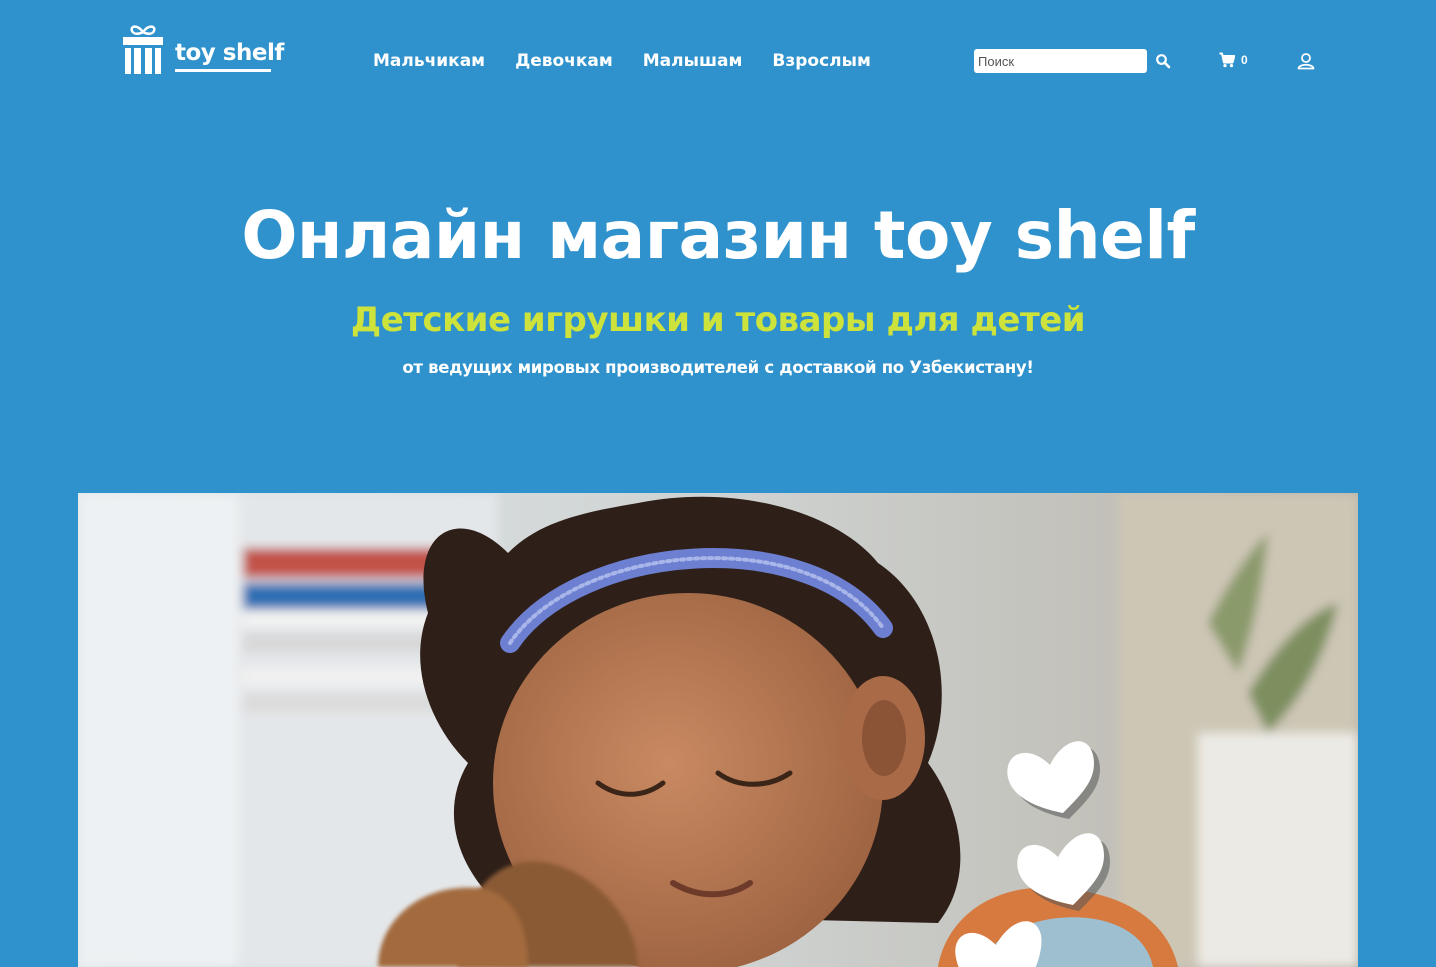 The width and height of the screenshot is (1436, 967). I want to click on nav-item-girls: Девочкам, so click(564, 61).